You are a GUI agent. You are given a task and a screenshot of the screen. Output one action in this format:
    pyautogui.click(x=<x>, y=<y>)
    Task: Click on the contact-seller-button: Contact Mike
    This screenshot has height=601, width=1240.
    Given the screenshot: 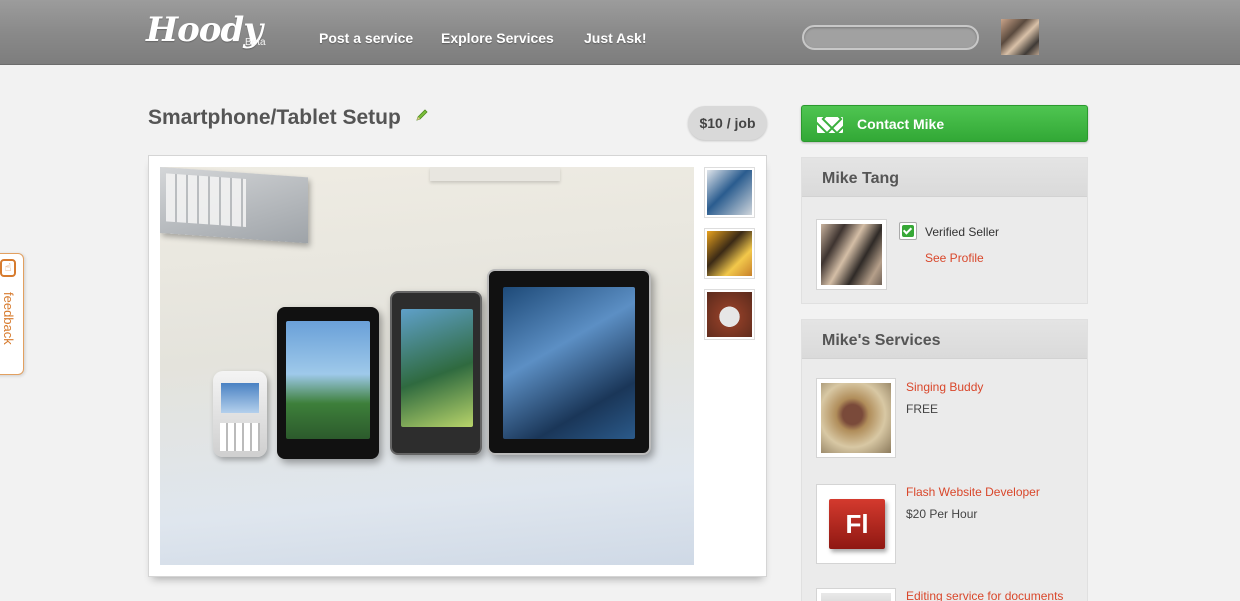 What is the action you would take?
    pyautogui.click(x=944, y=123)
    